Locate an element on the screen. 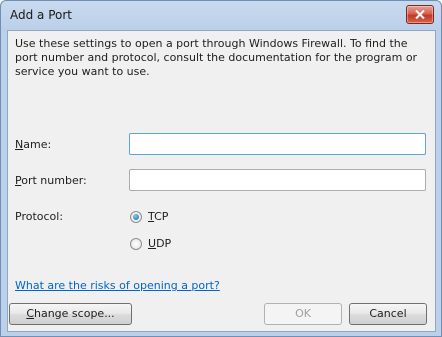 The image size is (442, 337). tcp-radio-label: TCP is located at coordinates (158, 216).